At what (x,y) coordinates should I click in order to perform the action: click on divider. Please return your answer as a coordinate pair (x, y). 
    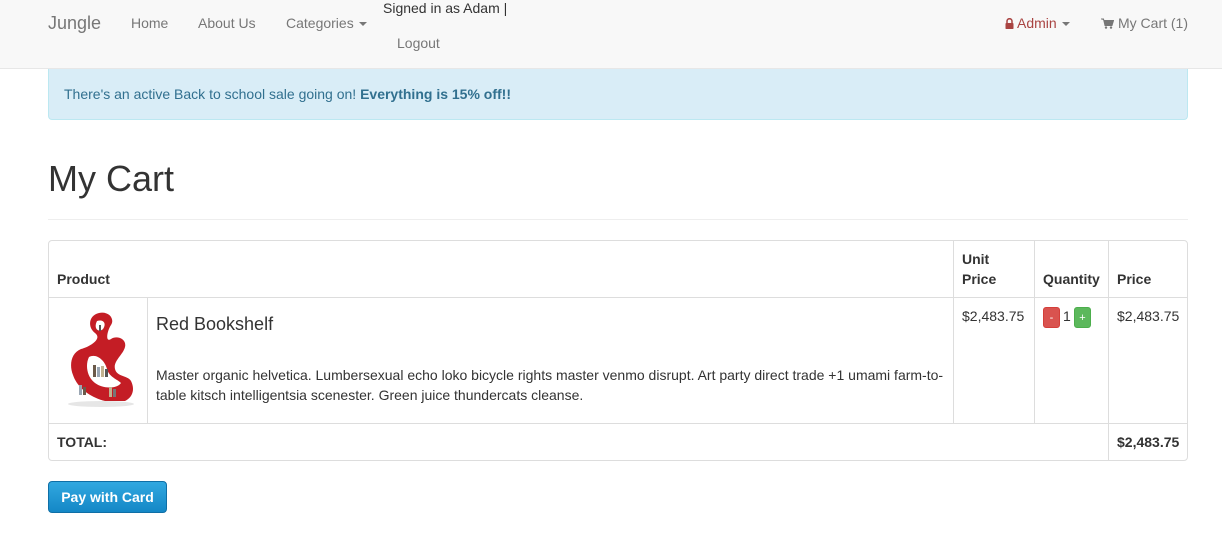
    Looking at the image, I should click on (618, 219).